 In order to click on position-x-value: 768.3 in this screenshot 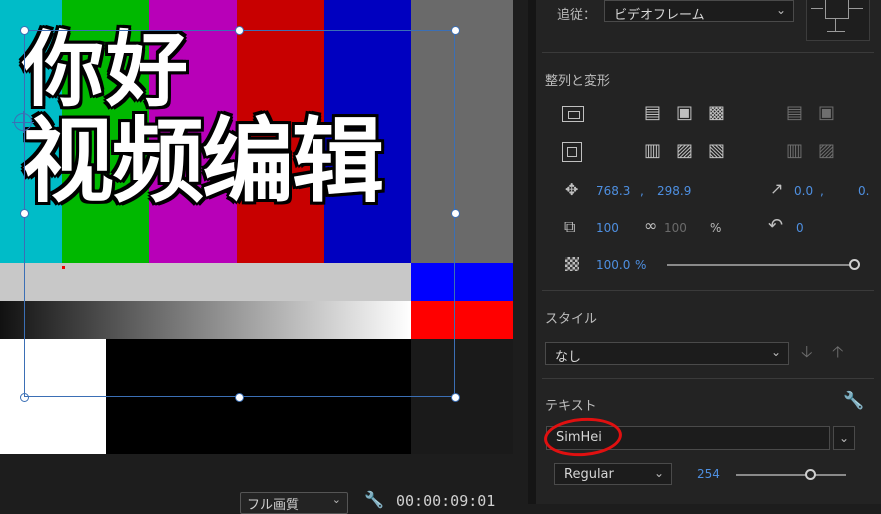, I will do `click(613, 191)`.